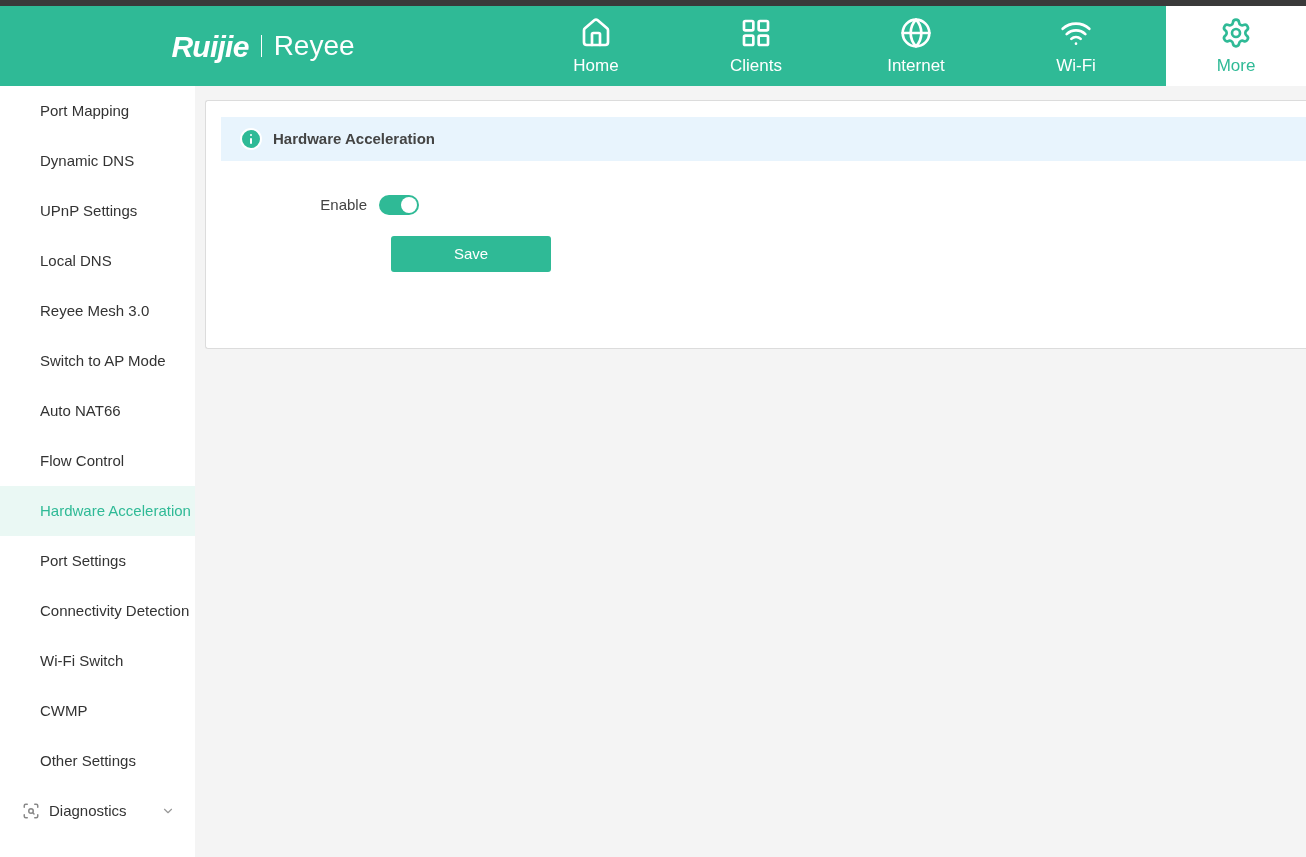 This screenshot has width=1306, height=857. I want to click on sidebar-item: Switch to AP Mode, so click(97, 361).